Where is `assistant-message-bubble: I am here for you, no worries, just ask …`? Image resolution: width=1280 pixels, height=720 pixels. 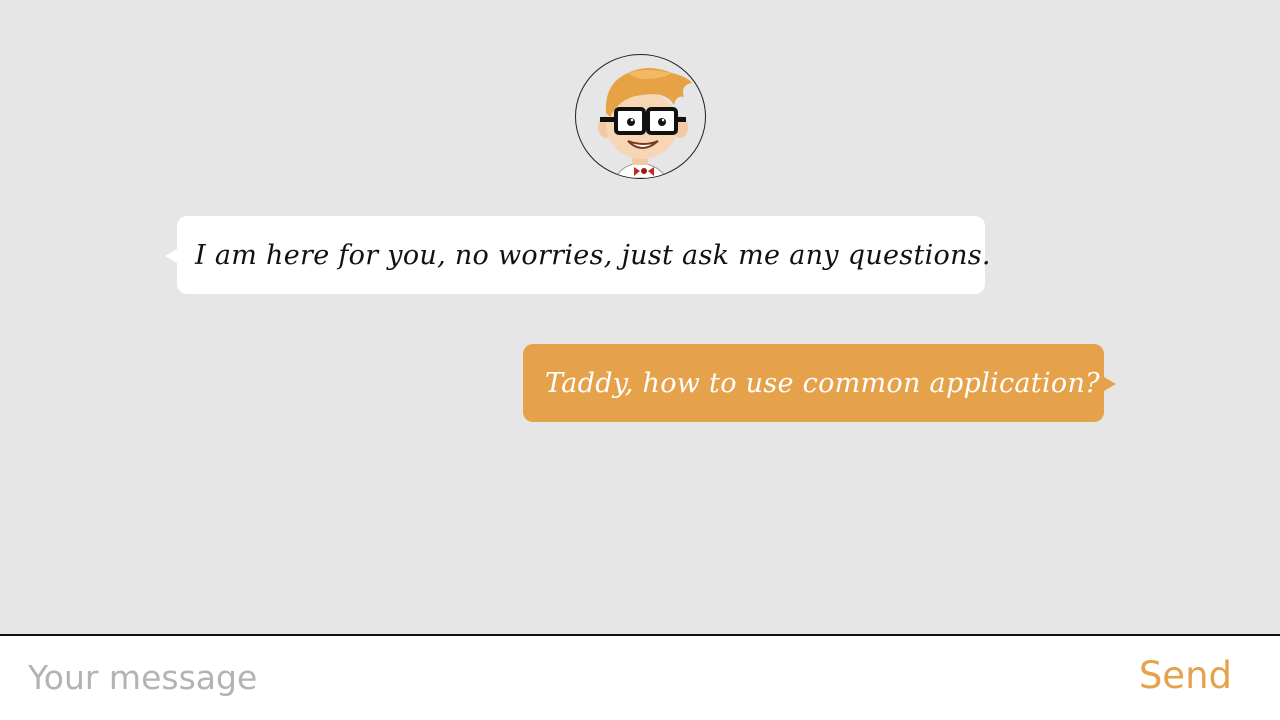 assistant-message-bubble: I am here for you, no worries, just ask … is located at coordinates (578, 255).